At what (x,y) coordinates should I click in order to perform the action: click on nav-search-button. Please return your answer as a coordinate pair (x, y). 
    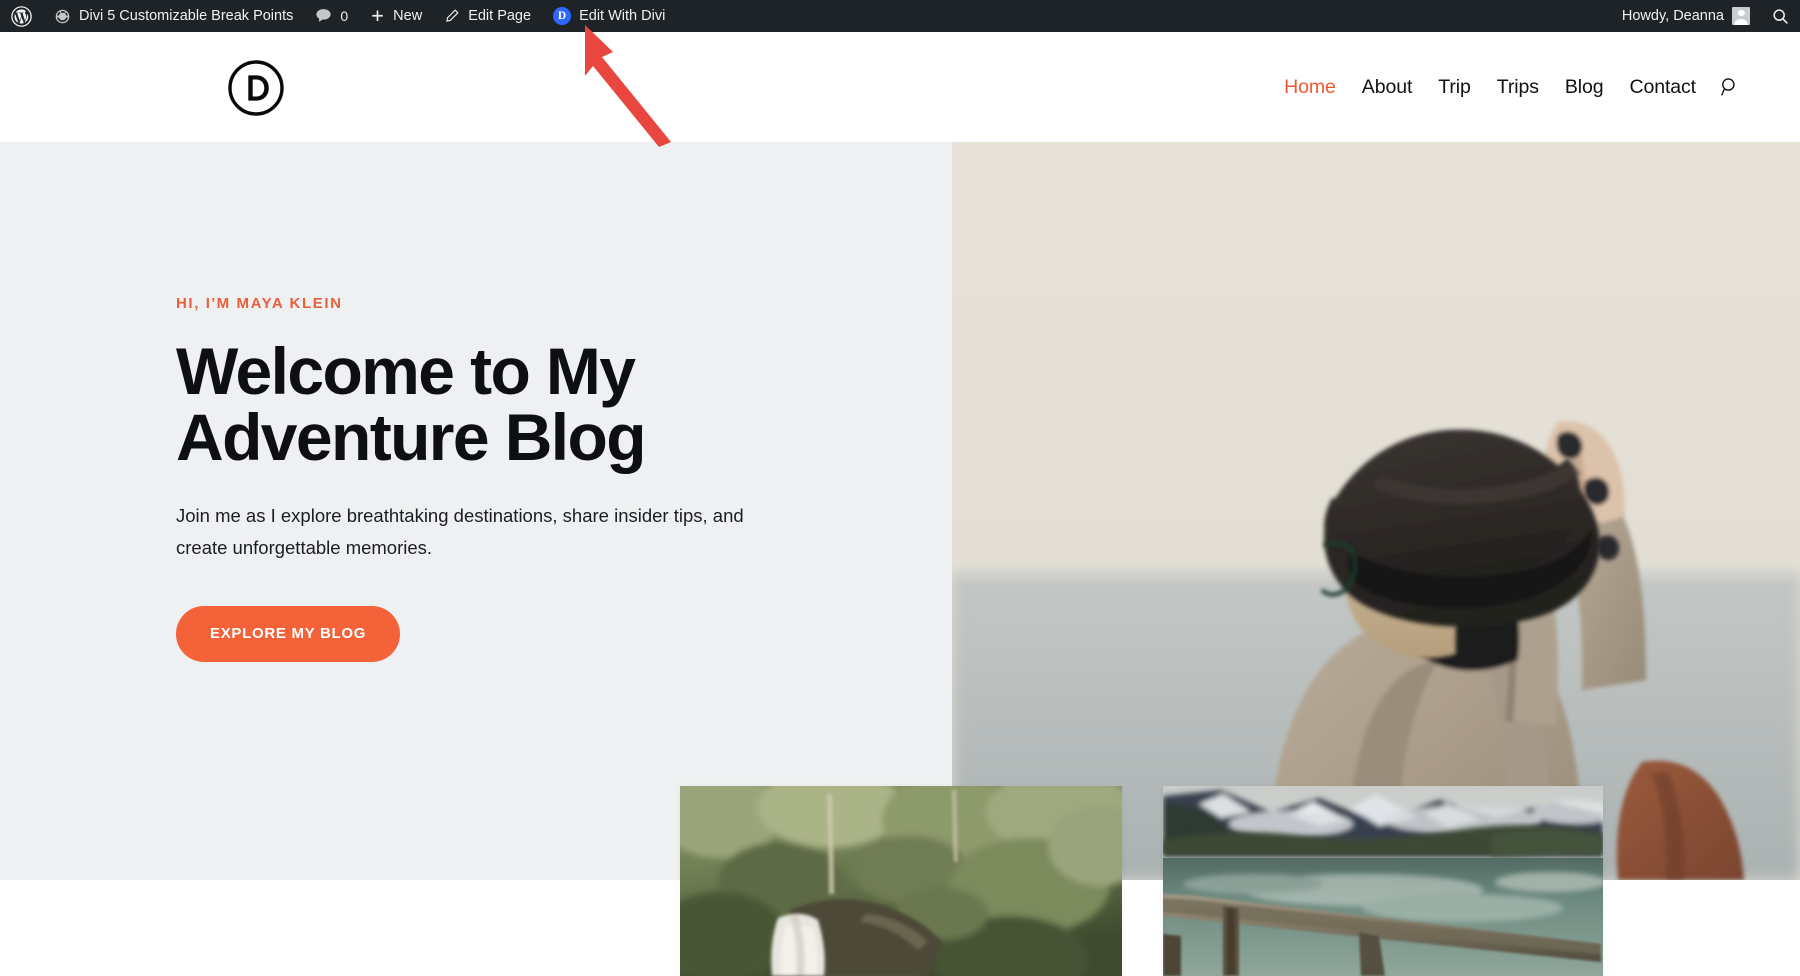
    Looking at the image, I should click on (1730, 87).